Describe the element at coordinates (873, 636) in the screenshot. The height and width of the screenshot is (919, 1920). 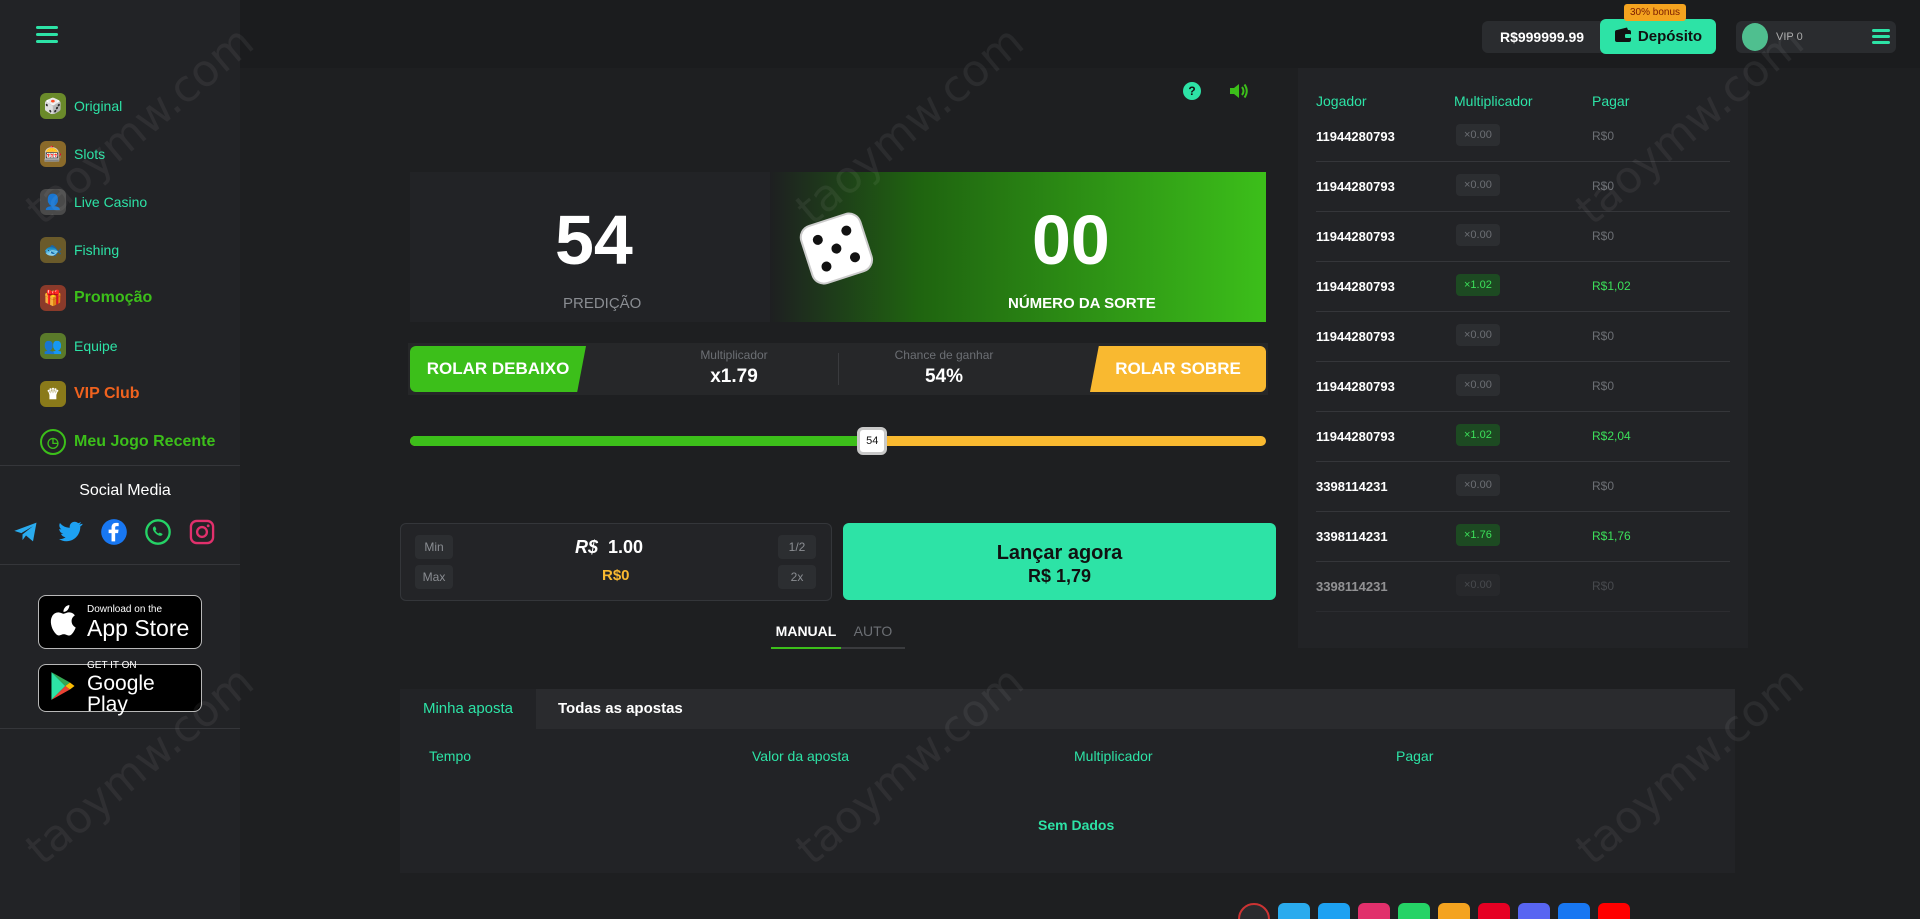
I see `tab-auto: AUTO` at that location.